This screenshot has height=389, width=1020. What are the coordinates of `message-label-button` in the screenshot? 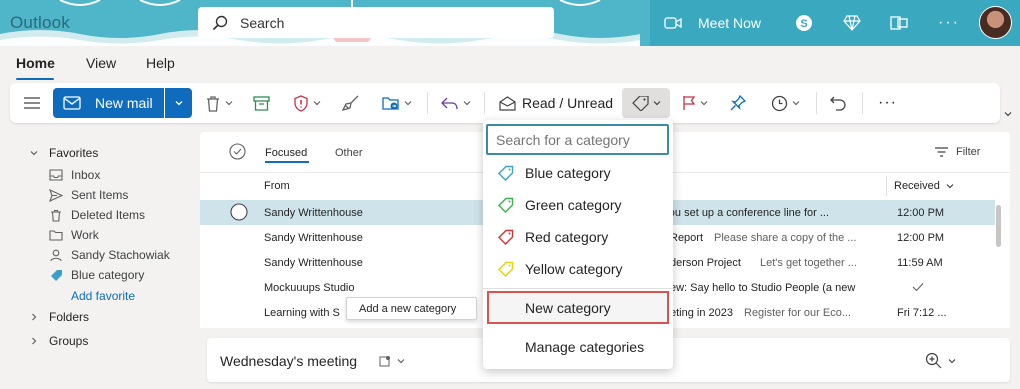 It's located at (392, 361).